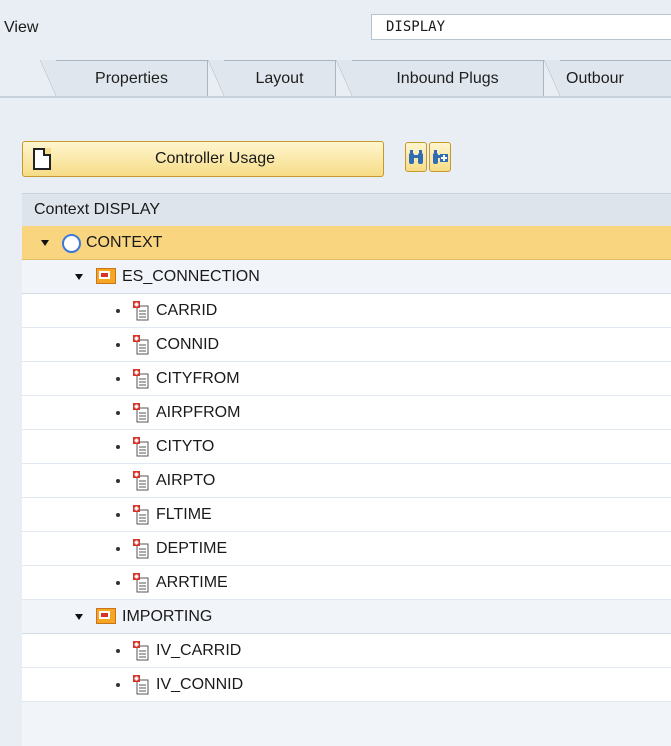  What do you see at coordinates (167, 616) in the screenshot?
I see `tree-label: IMPORTING` at bounding box center [167, 616].